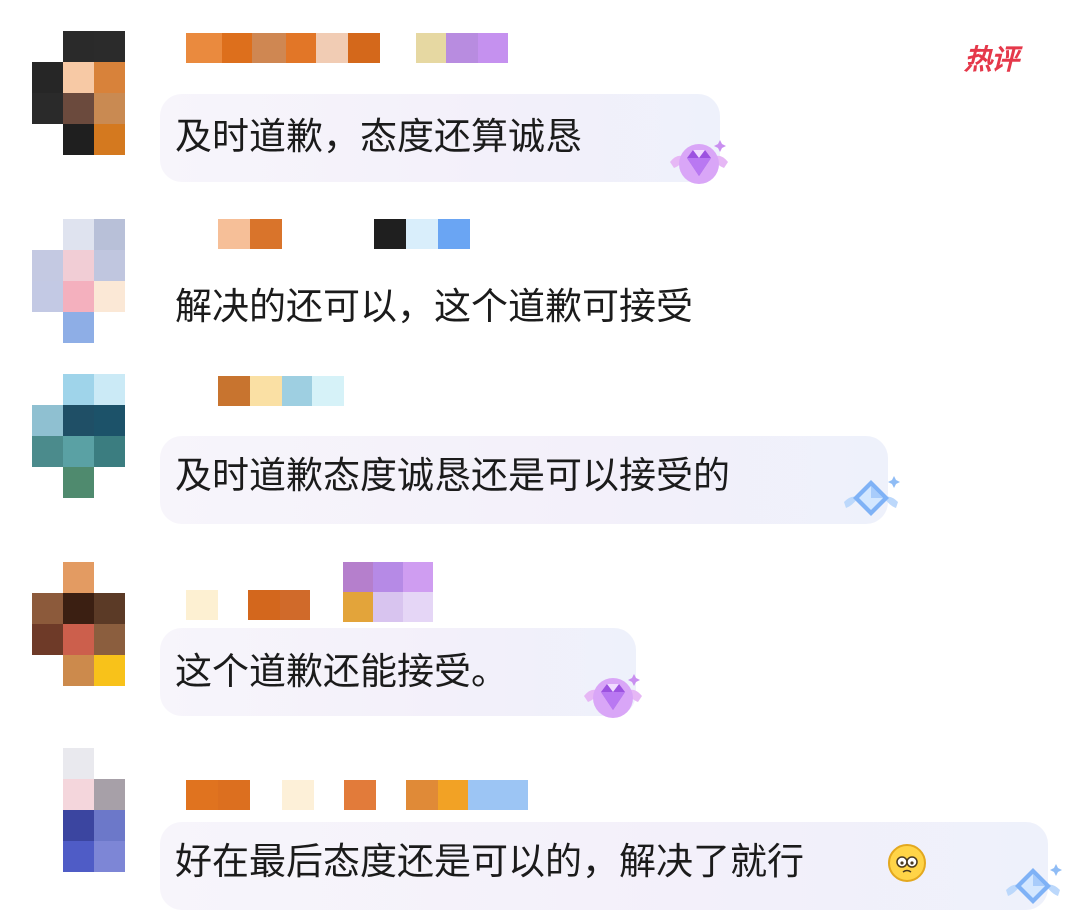 The image size is (1080, 923). What do you see at coordinates (378, 136) in the screenshot?
I see `comment-text: 及时道歉，态度还算诚恳` at bounding box center [378, 136].